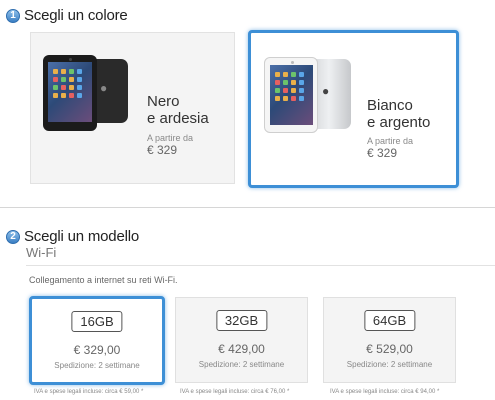 This screenshot has height=400, width=495. Describe the element at coordinates (247, 207) in the screenshot. I see `section-divider` at that location.